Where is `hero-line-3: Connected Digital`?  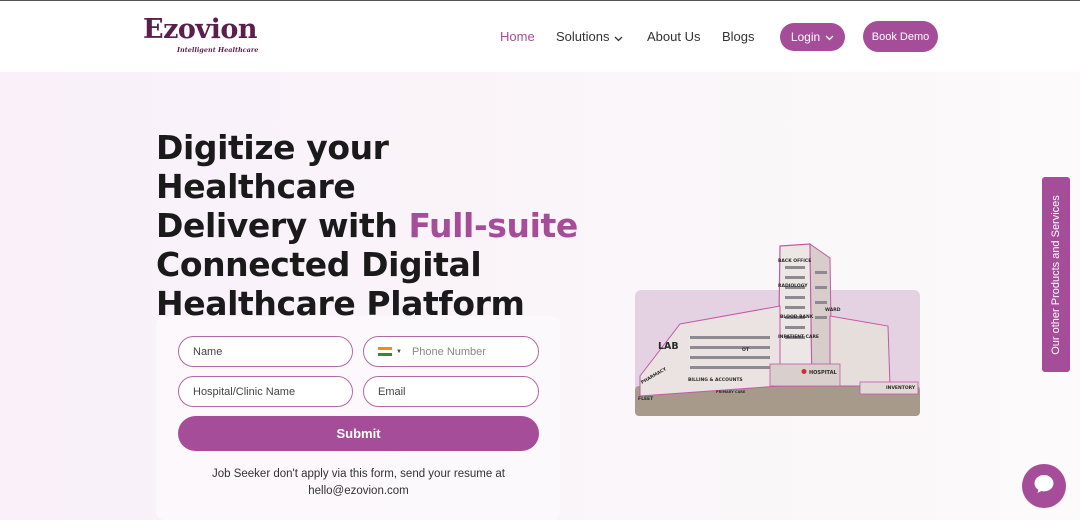
hero-line-3: Connected Digital is located at coordinates (319, 264).